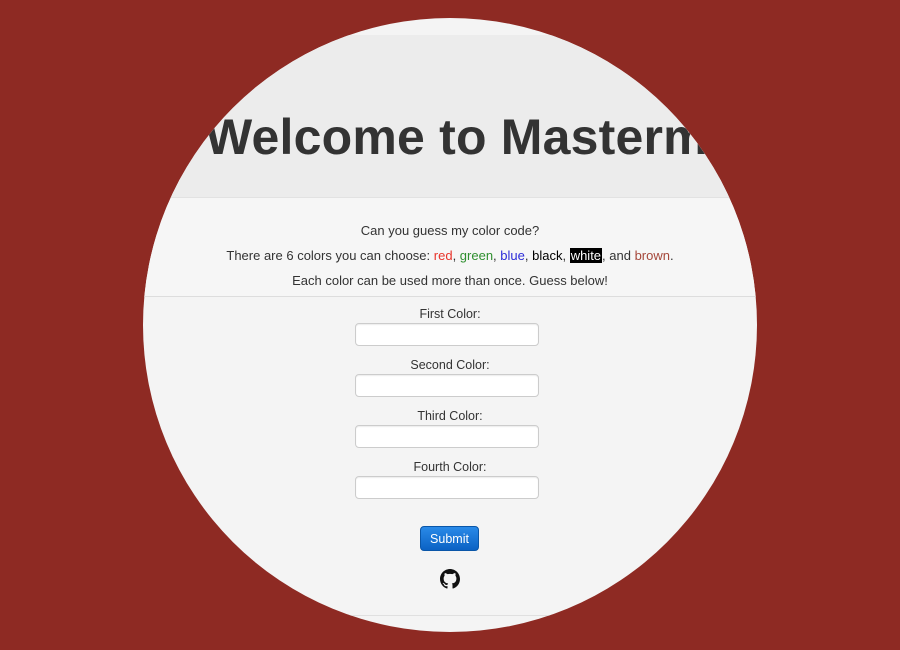 Image resolution: width=900 pixels, height=650 pixels. What do you see at coordinates (449, 538) in the screenshot?
I see `submit-button: Submit` at bounding box center [449, 538].